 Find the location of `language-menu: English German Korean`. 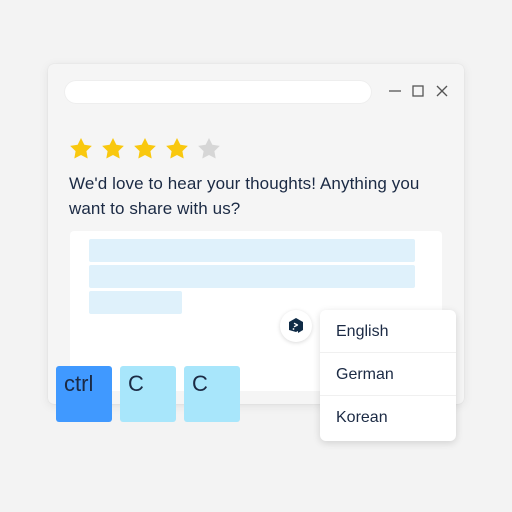

language-menu: English German Korean is located at coordinates (388, 375).